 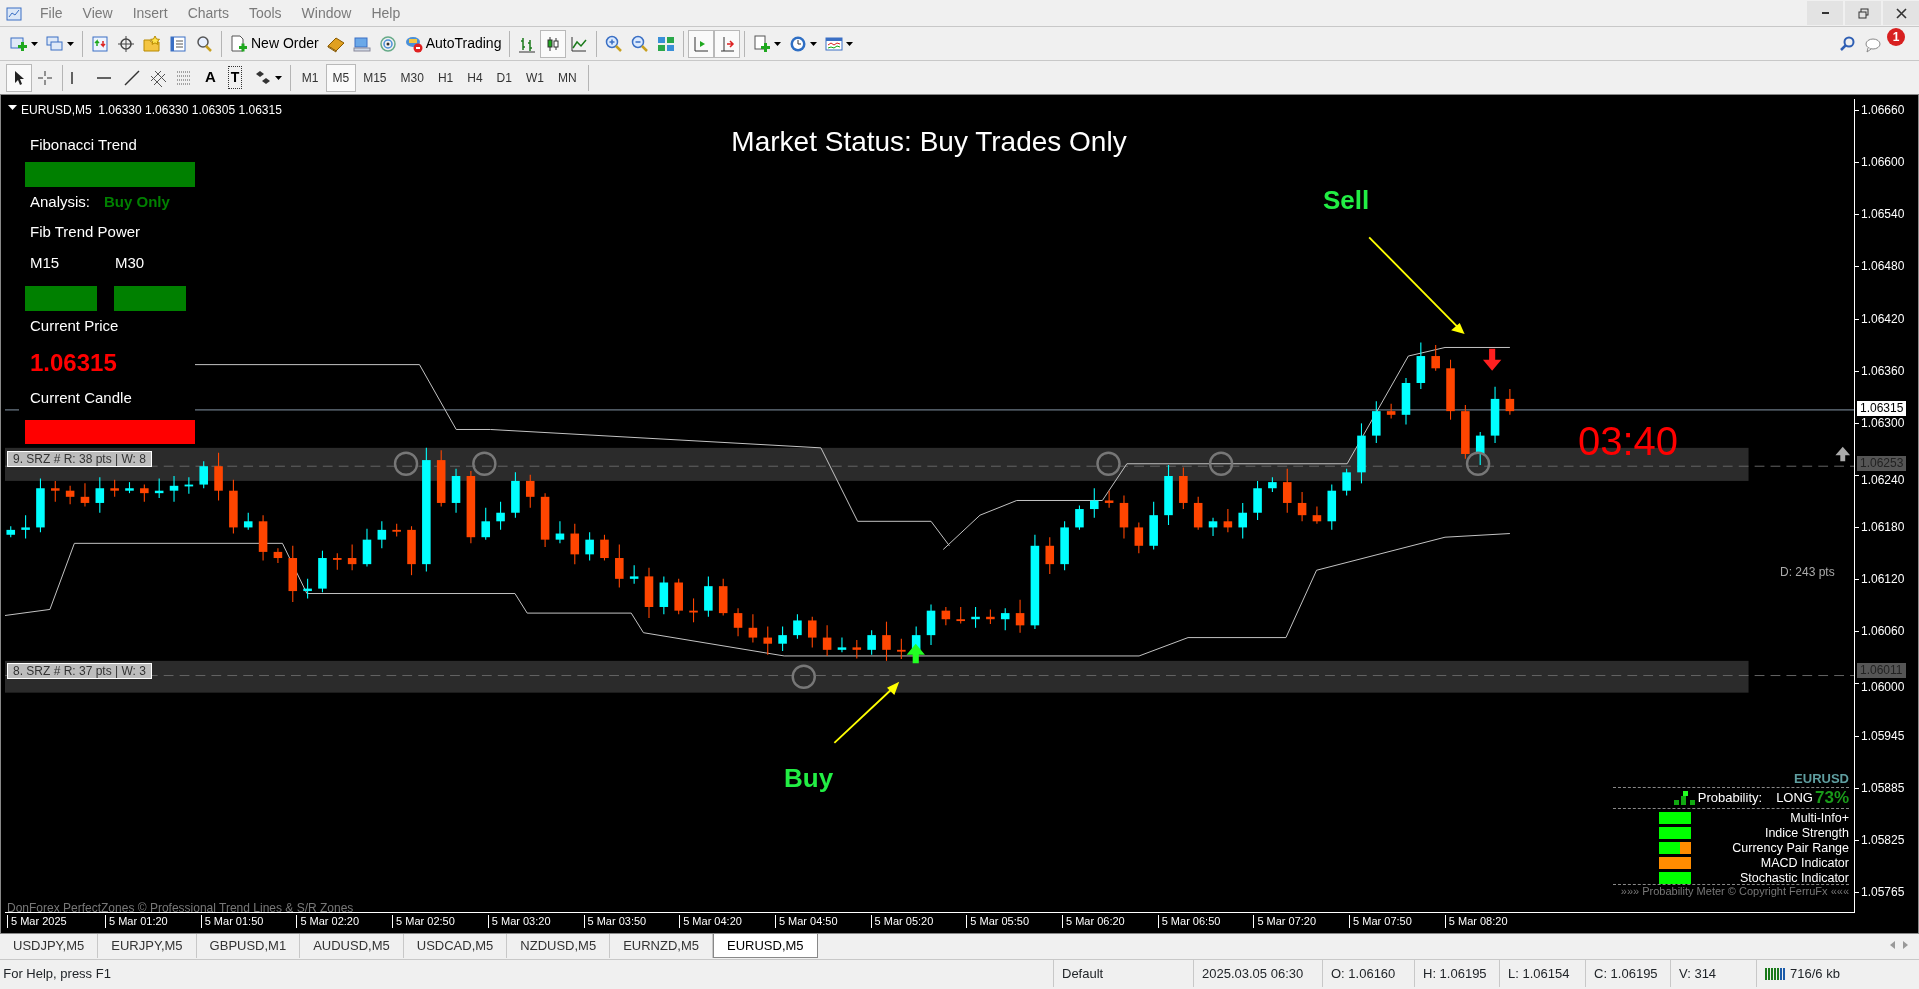 What do you see at coordinates (534, 77) in the screenshot?
I see `timeframe-button: W1` at bounding box center [534, 77].